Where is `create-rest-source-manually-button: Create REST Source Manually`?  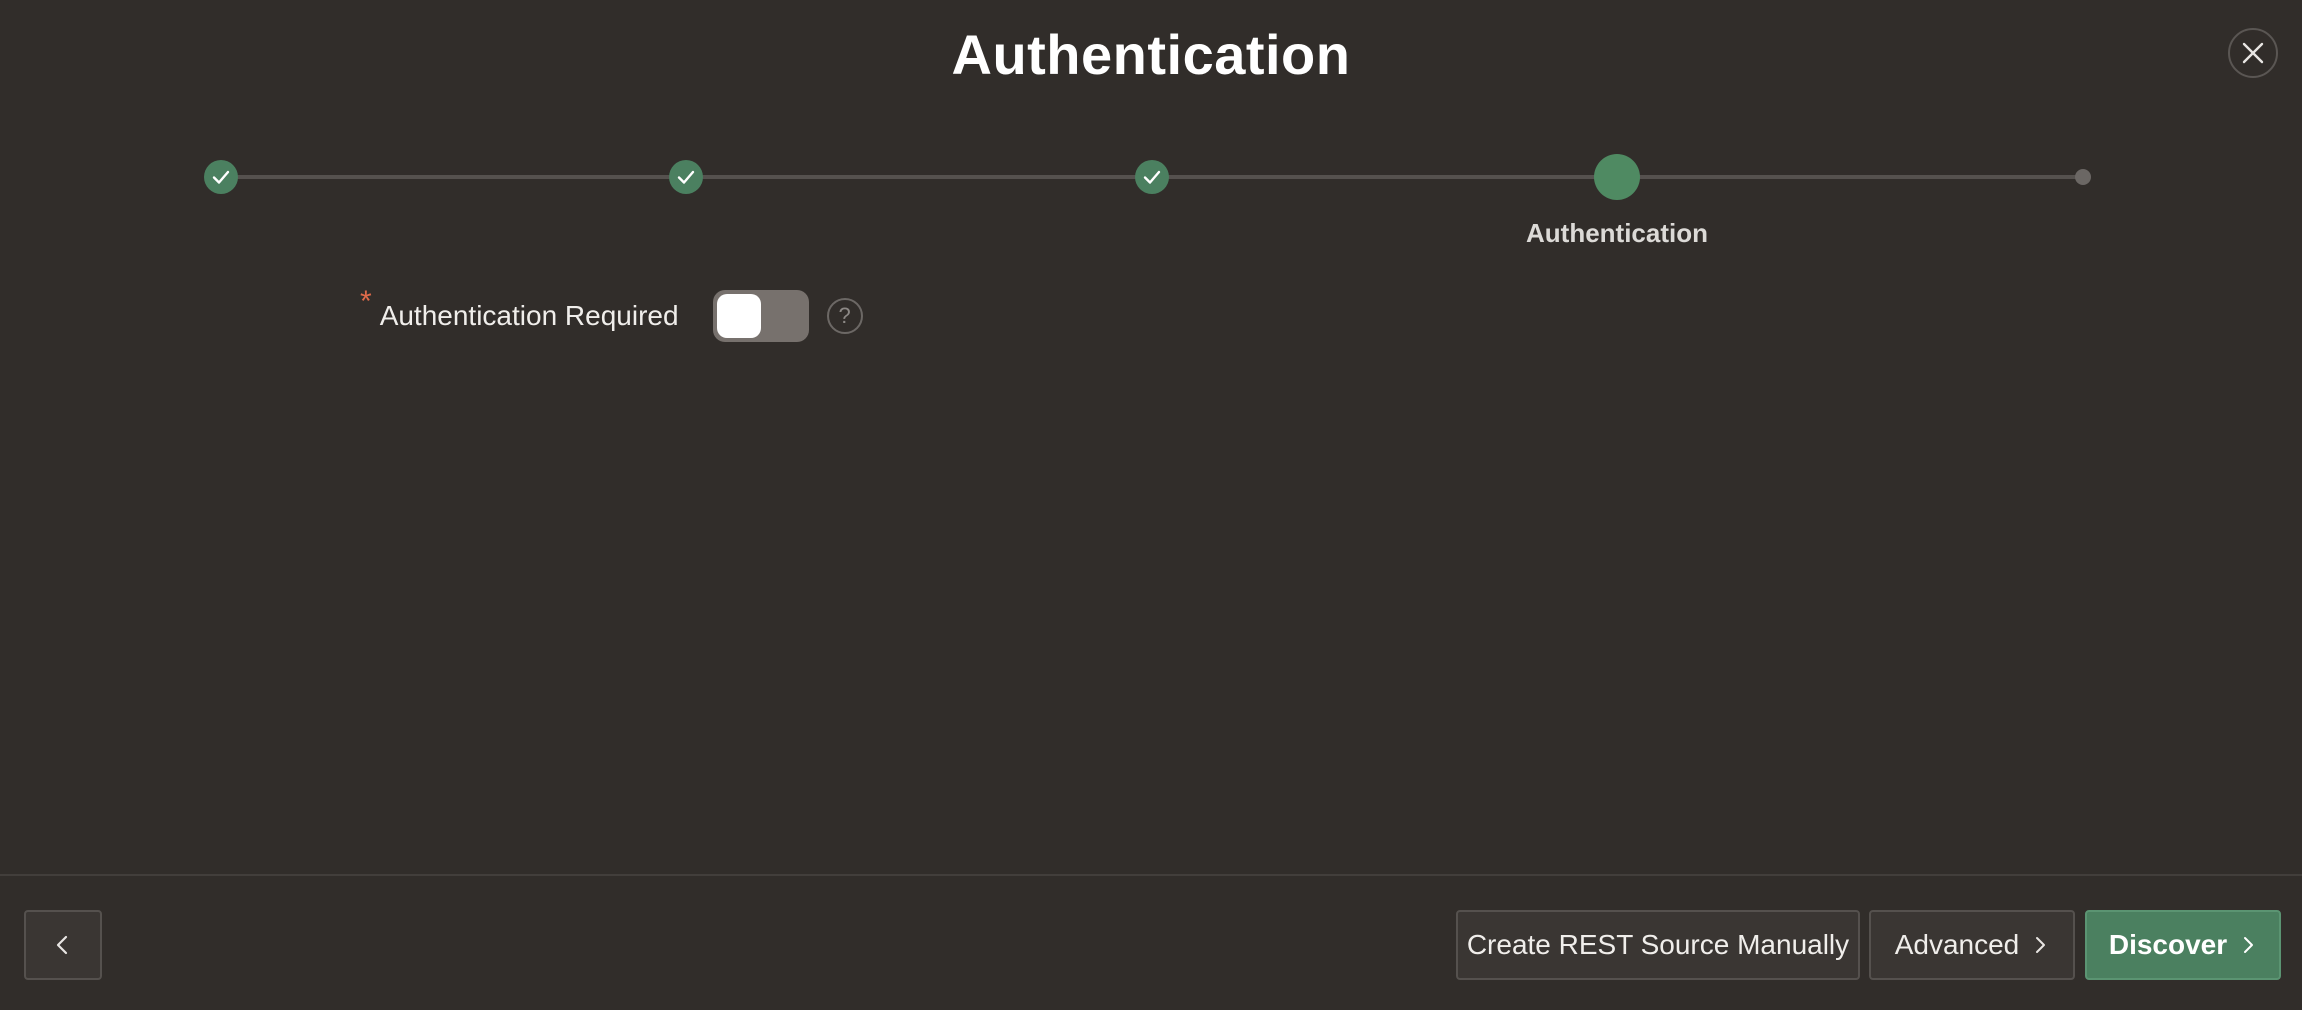
create-rest-source-manually-button: Create REST Source Manually is located at coordinates (1658, 945).